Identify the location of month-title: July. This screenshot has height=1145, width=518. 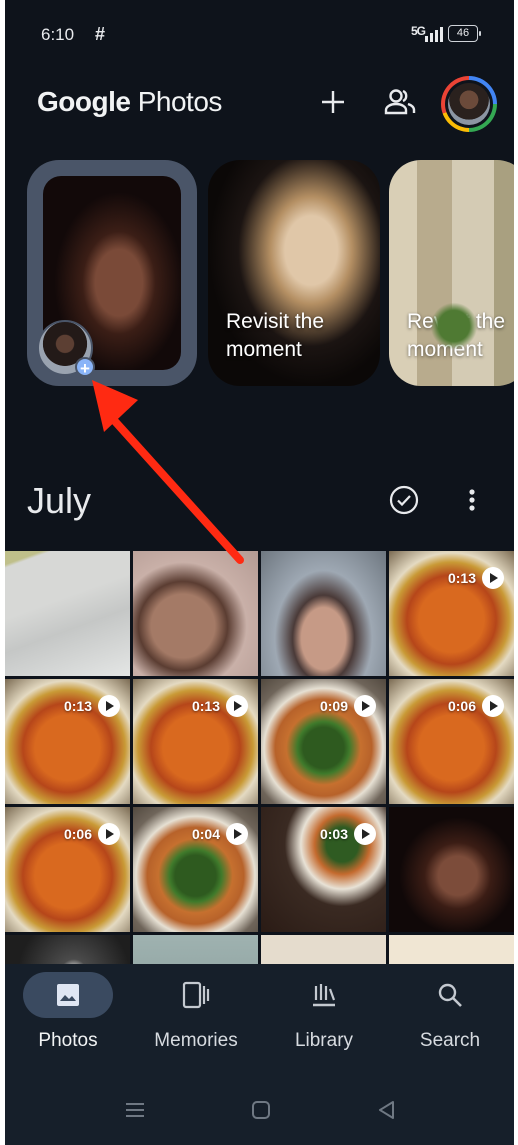
(59, 500).